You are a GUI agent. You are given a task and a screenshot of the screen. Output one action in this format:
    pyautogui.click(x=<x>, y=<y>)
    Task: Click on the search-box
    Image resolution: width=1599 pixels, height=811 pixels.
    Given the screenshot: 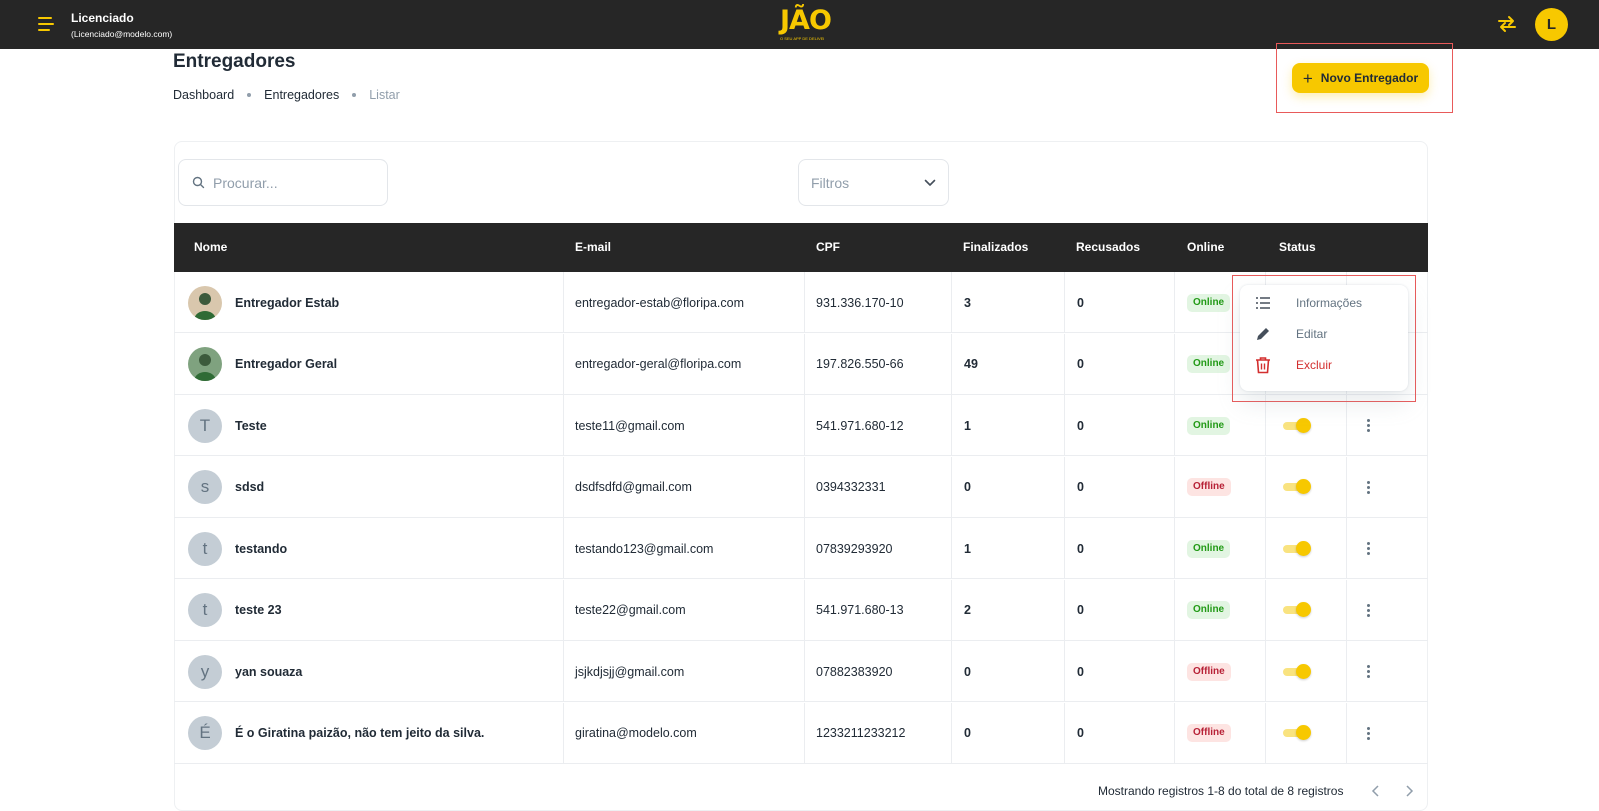 What is the action you would take?
    pyautogui.click(x=283, y=182)
    